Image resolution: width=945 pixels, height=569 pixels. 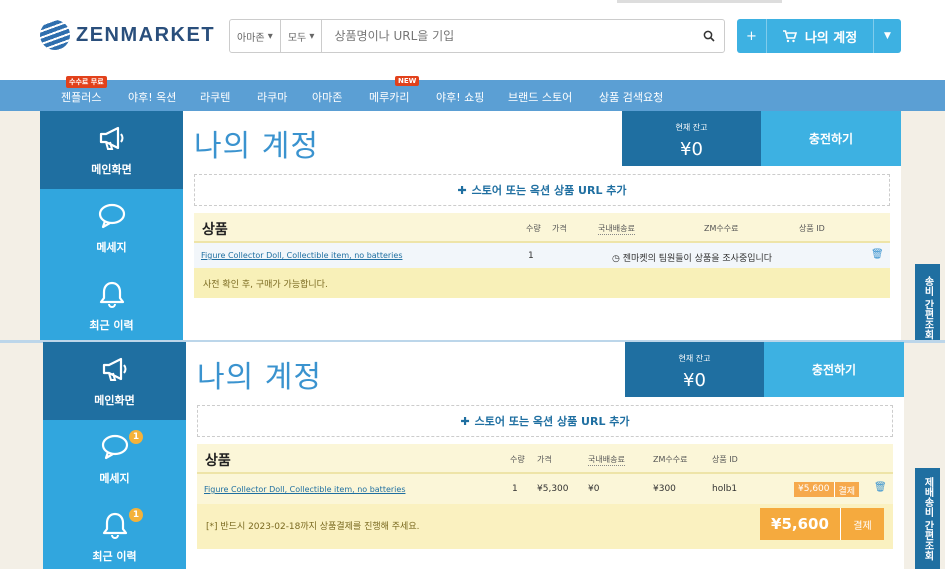 I want to click on badge-free-fee: 수수료 무료, so click(x=86, y=82).